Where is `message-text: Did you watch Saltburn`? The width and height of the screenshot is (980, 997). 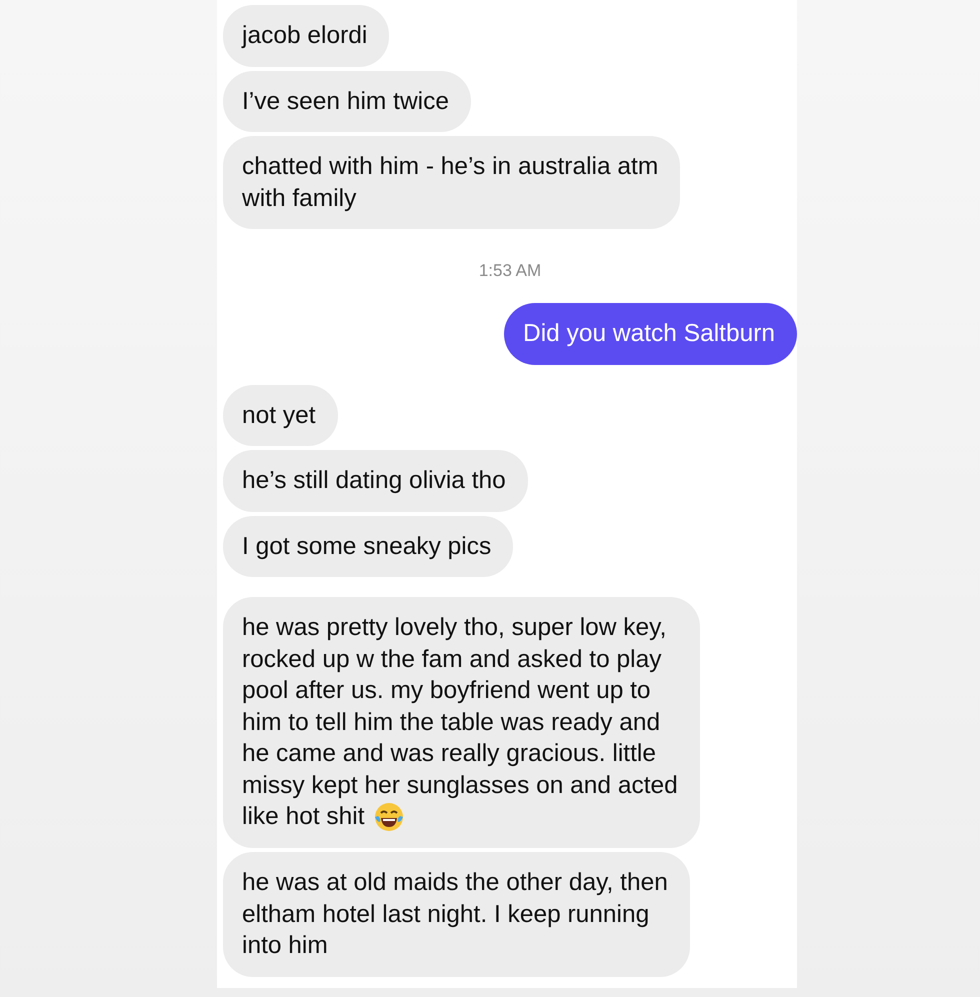
message-text: Did you watch Saltburn is located at coordinates (649, 334).